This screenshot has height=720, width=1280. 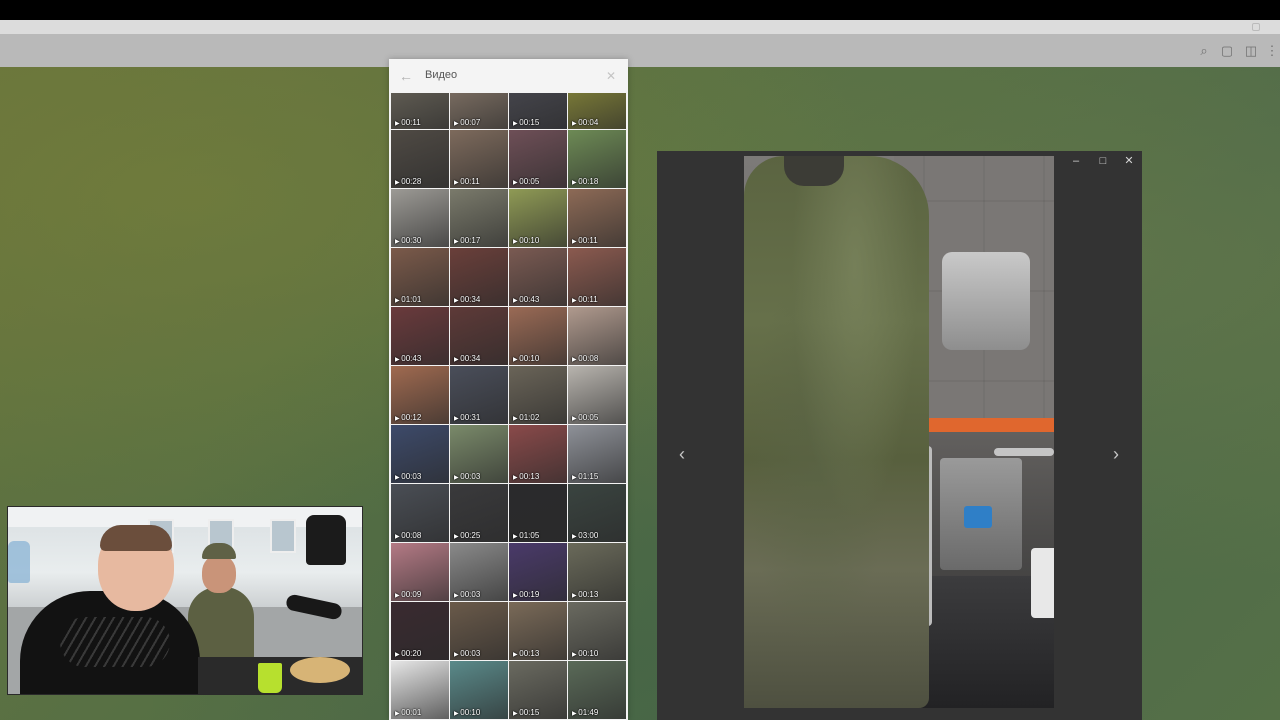 I want to click on video-duration: 00:19, so click(x=526, y=594).